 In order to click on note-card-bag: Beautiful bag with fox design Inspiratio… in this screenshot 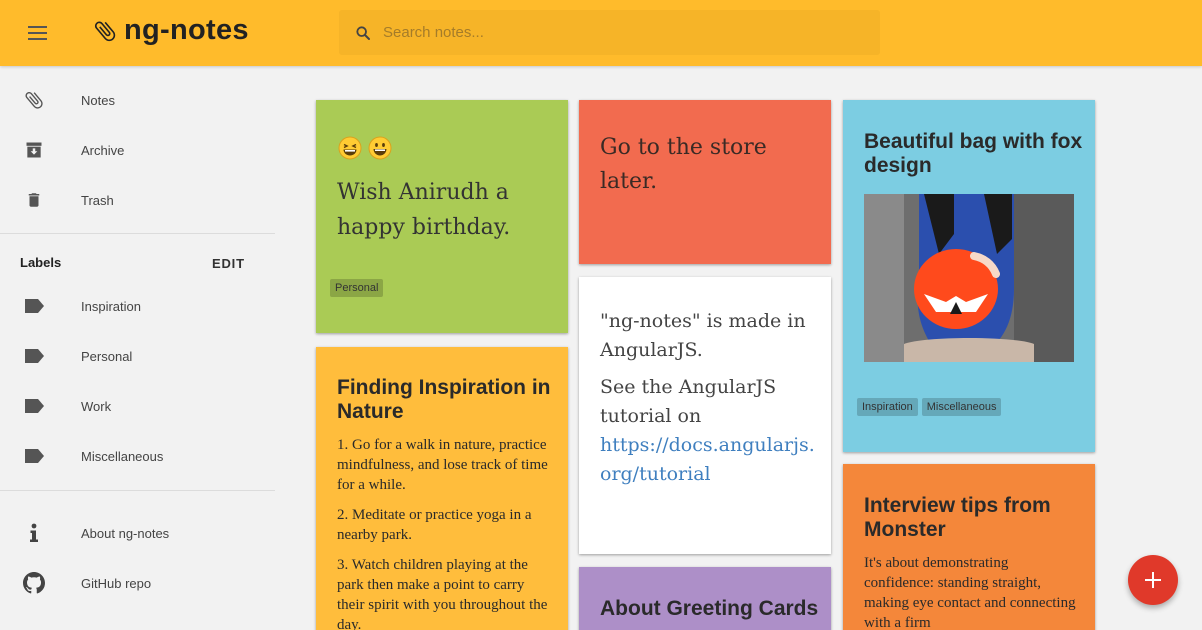, I will do `click(969, 276)`.